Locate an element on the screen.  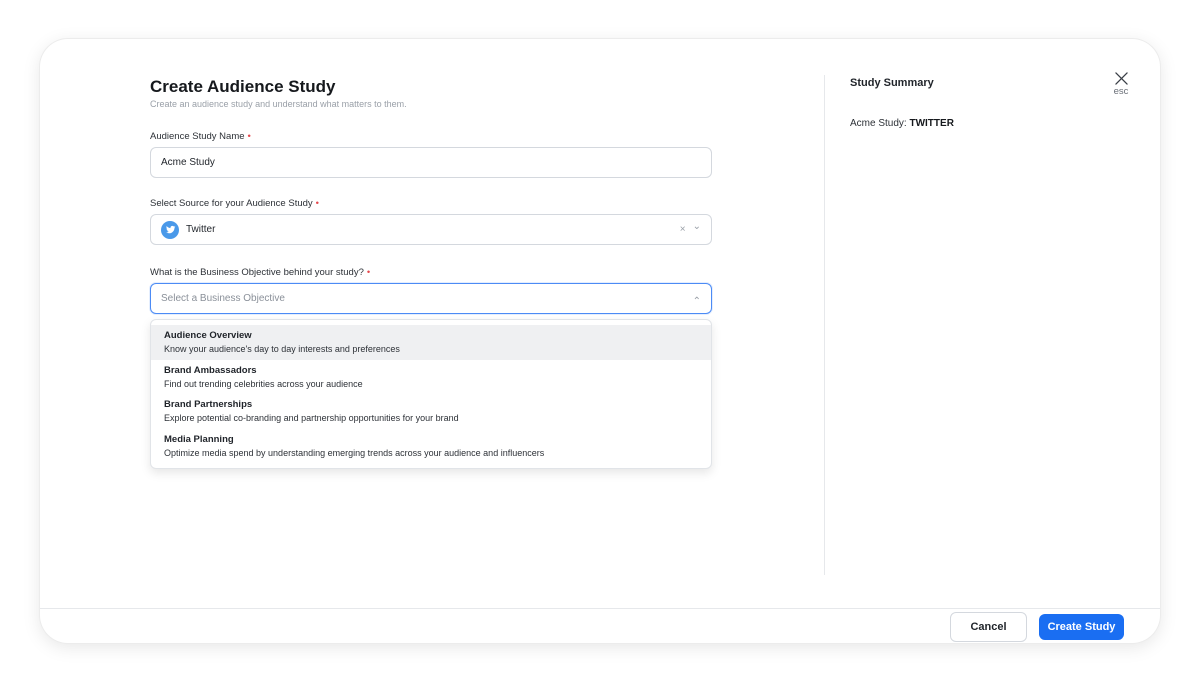
objective-controls: ⌃ is located at coordinates (697, 298).